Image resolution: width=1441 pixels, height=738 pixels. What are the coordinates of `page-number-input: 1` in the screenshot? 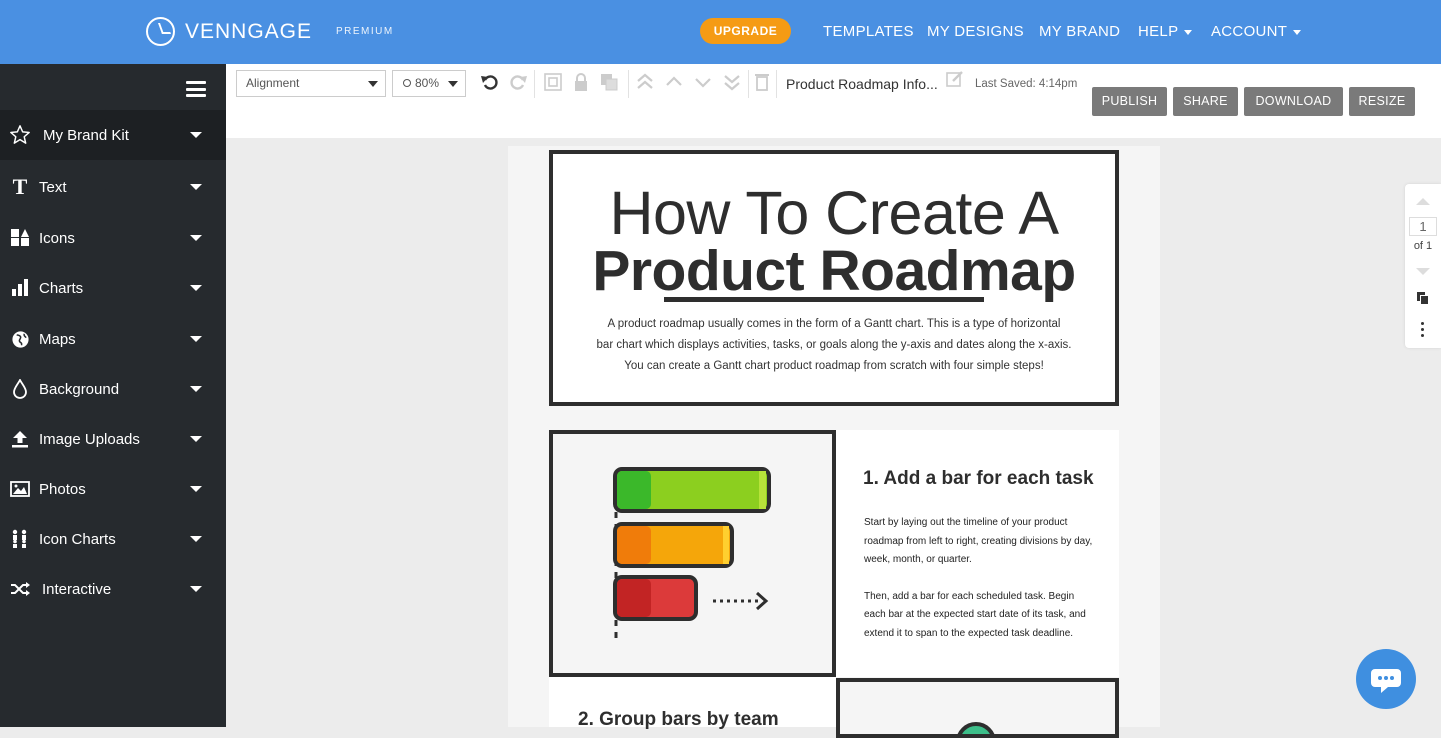 It's located at (1423, 226).